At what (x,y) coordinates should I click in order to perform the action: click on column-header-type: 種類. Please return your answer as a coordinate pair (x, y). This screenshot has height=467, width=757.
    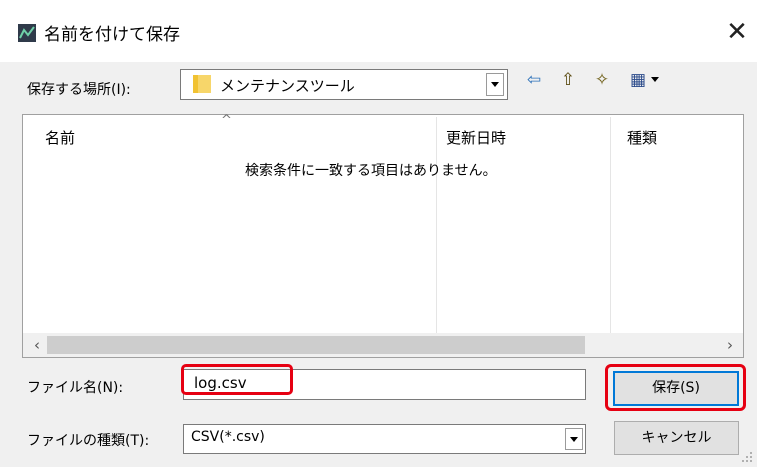
    Looking at the image, I should click on (642, 137).